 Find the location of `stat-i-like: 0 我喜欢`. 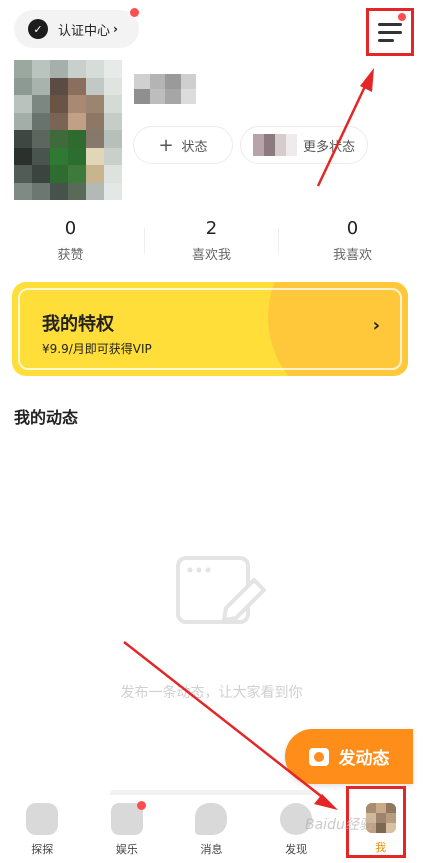

stat-i-like: 0 我喜欢 is located at coordinates (352, 243).